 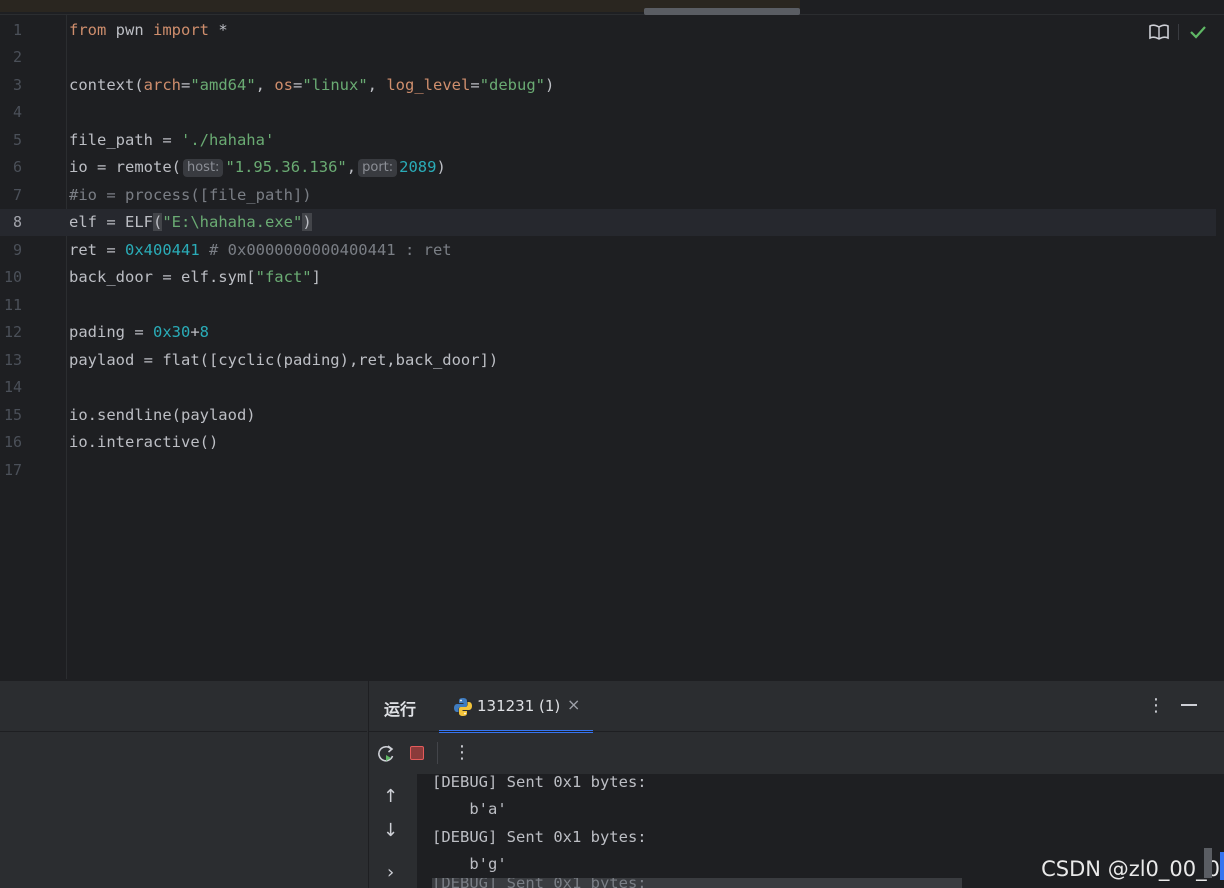 I want to click on stop-icon, so click(x=417, y=753).